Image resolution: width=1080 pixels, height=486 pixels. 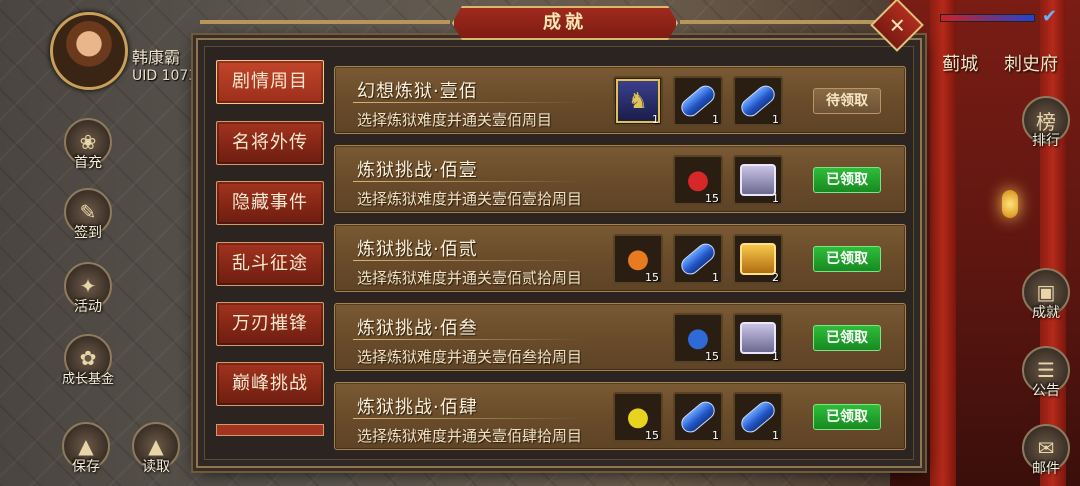 I want to click on tab-partial, so click(x=270, y=430).